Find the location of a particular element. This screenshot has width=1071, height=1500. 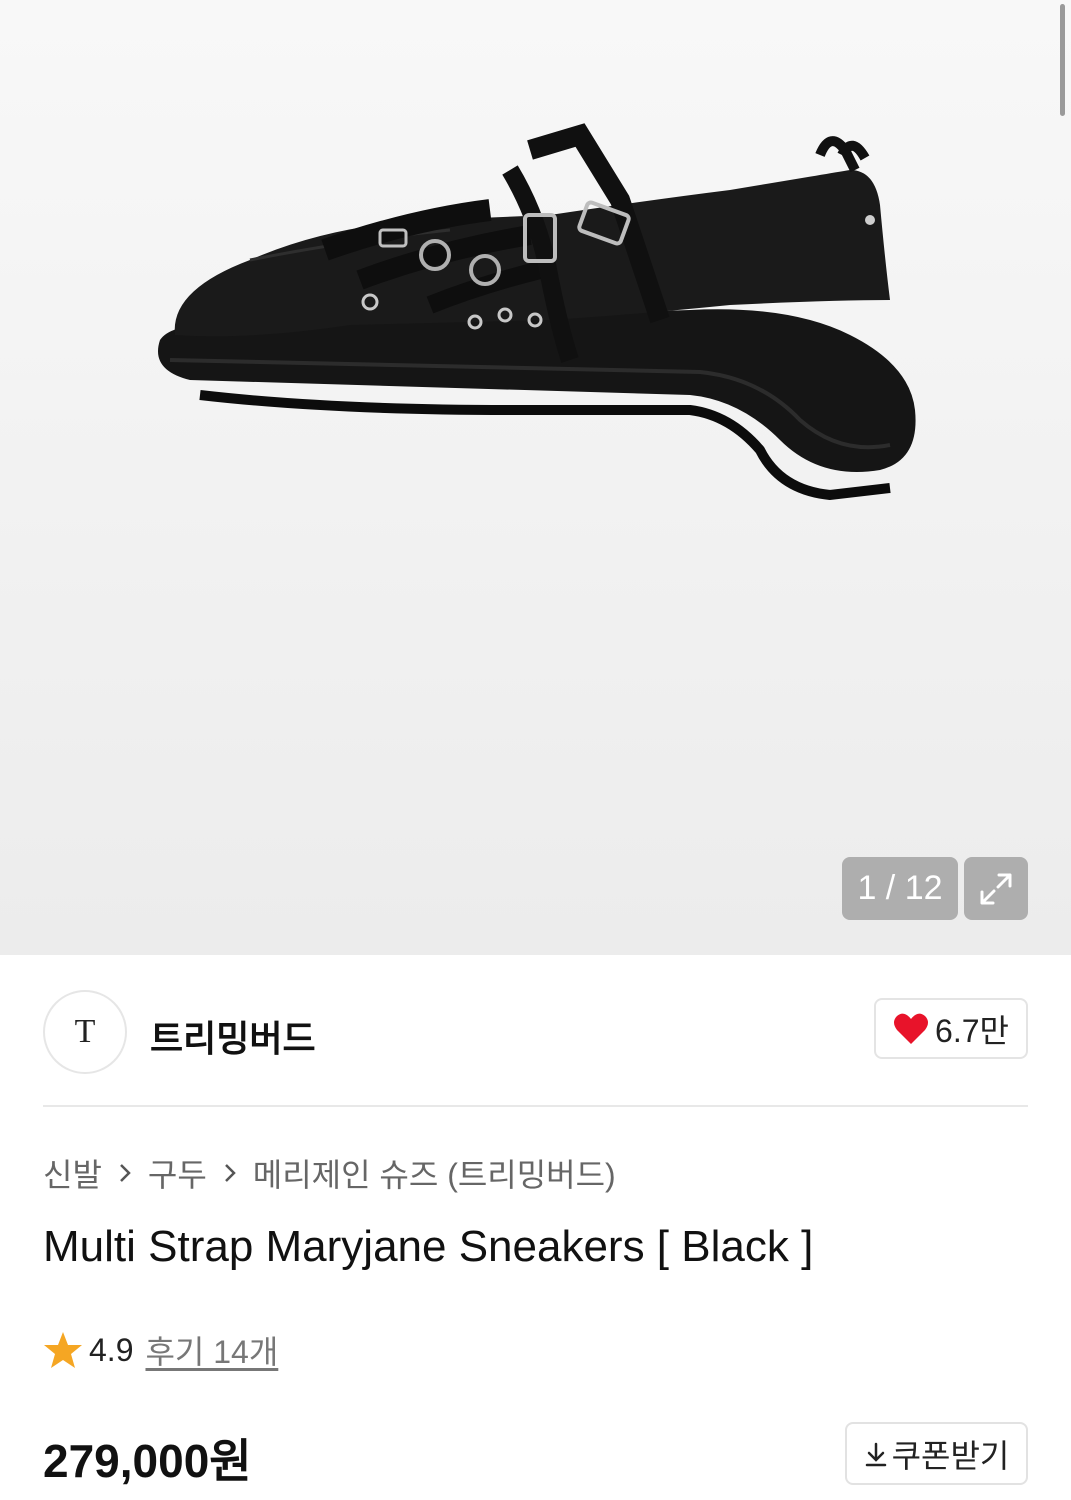

breadcrumb-item: 구두 is located at coordinates (177, 1173).